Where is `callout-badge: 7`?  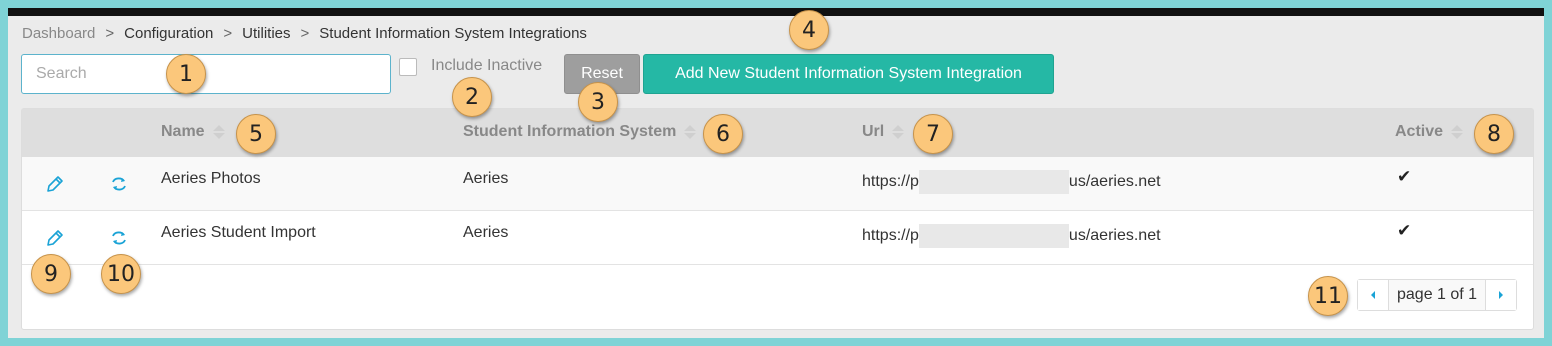 callout-badge: 7 is located at coordinates (933, 134).